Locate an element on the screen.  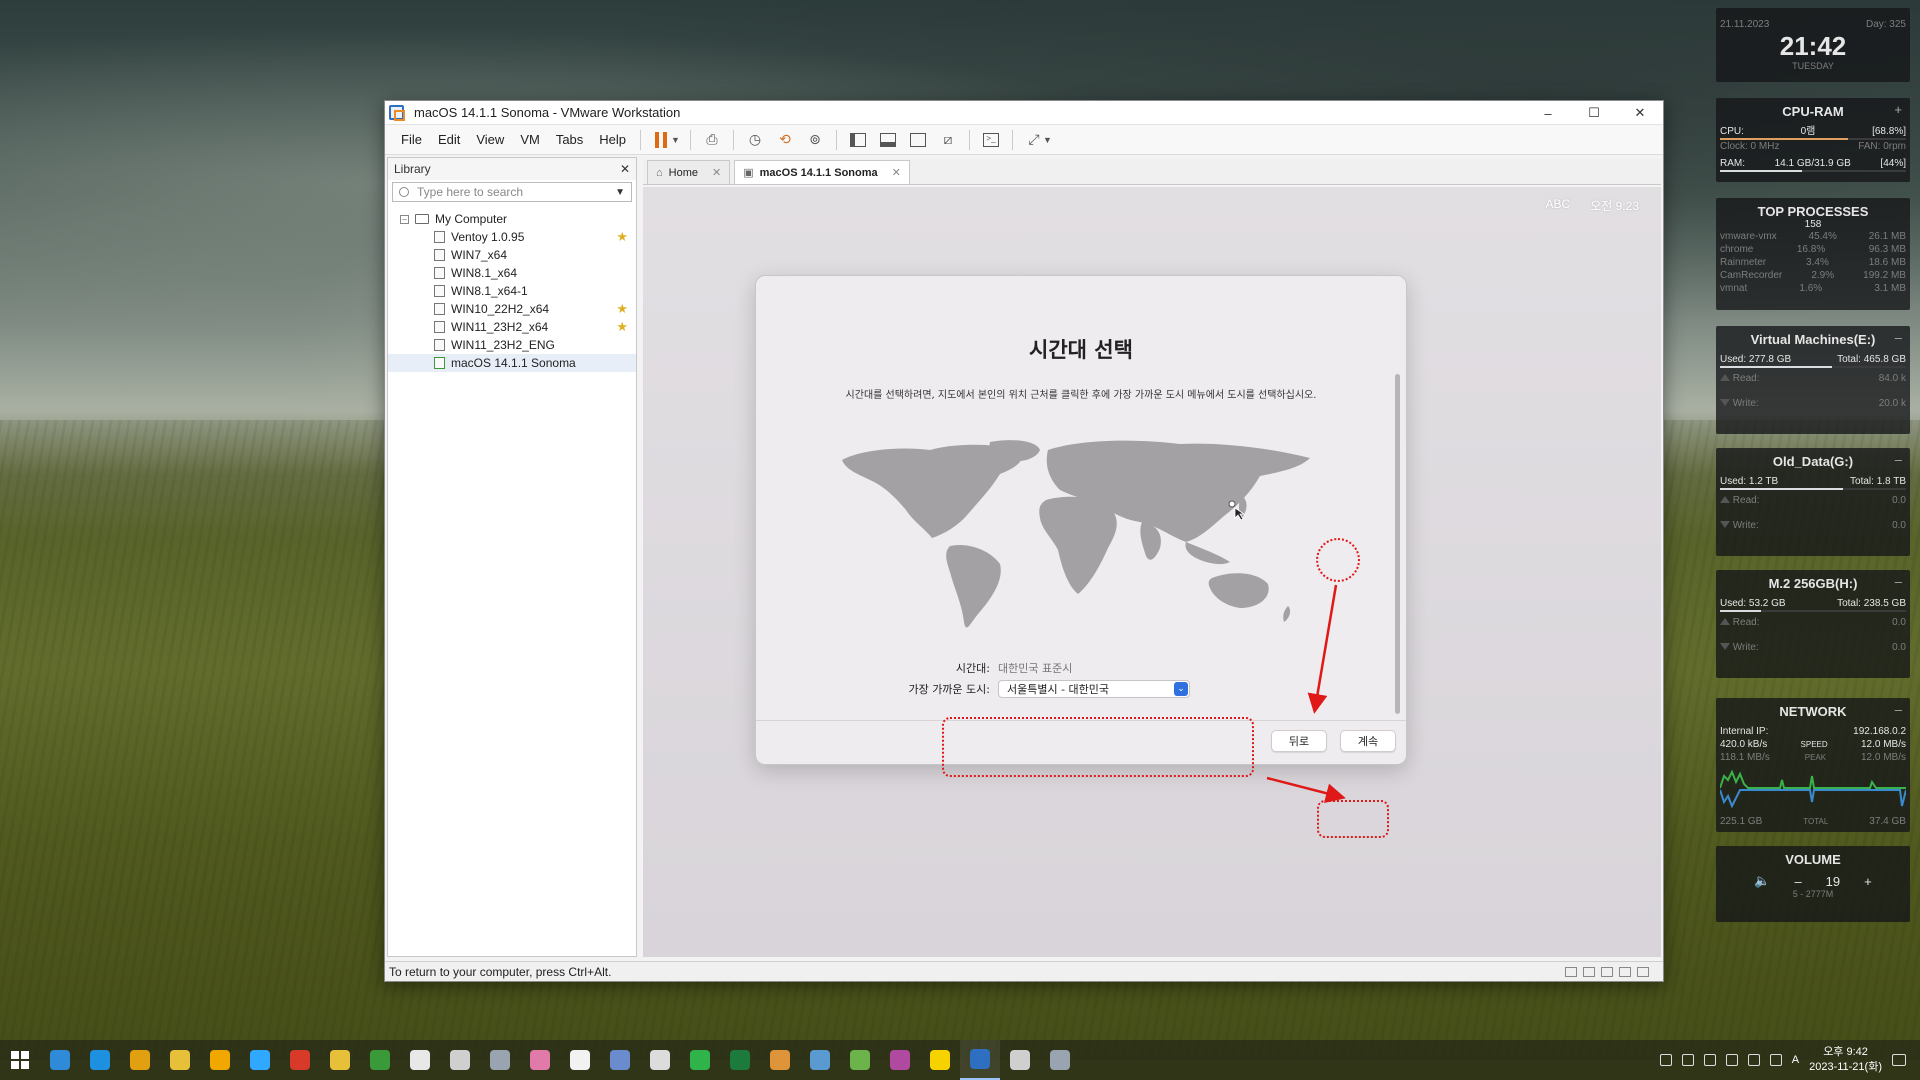
tab-label: Home is located at coordinates (683, 172).